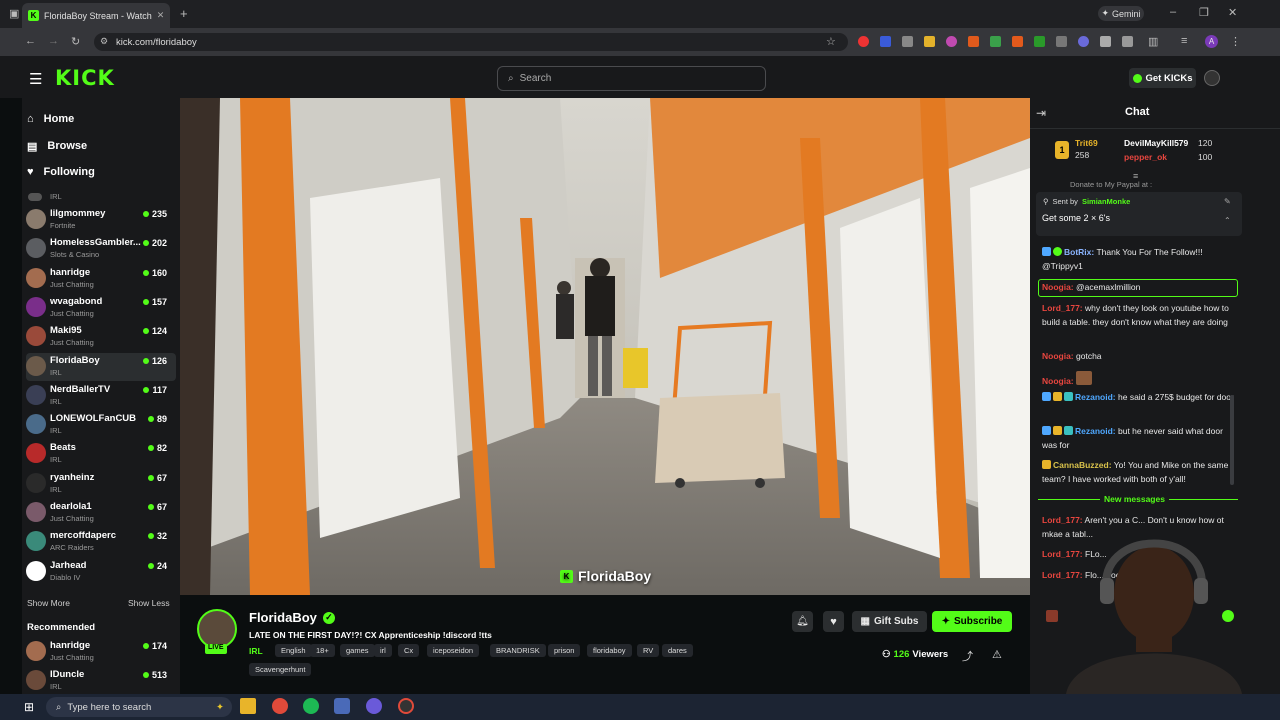  I want to click on sidebar-channel: mercoffdaperc ARC Raiders 32, so click(101, 542).